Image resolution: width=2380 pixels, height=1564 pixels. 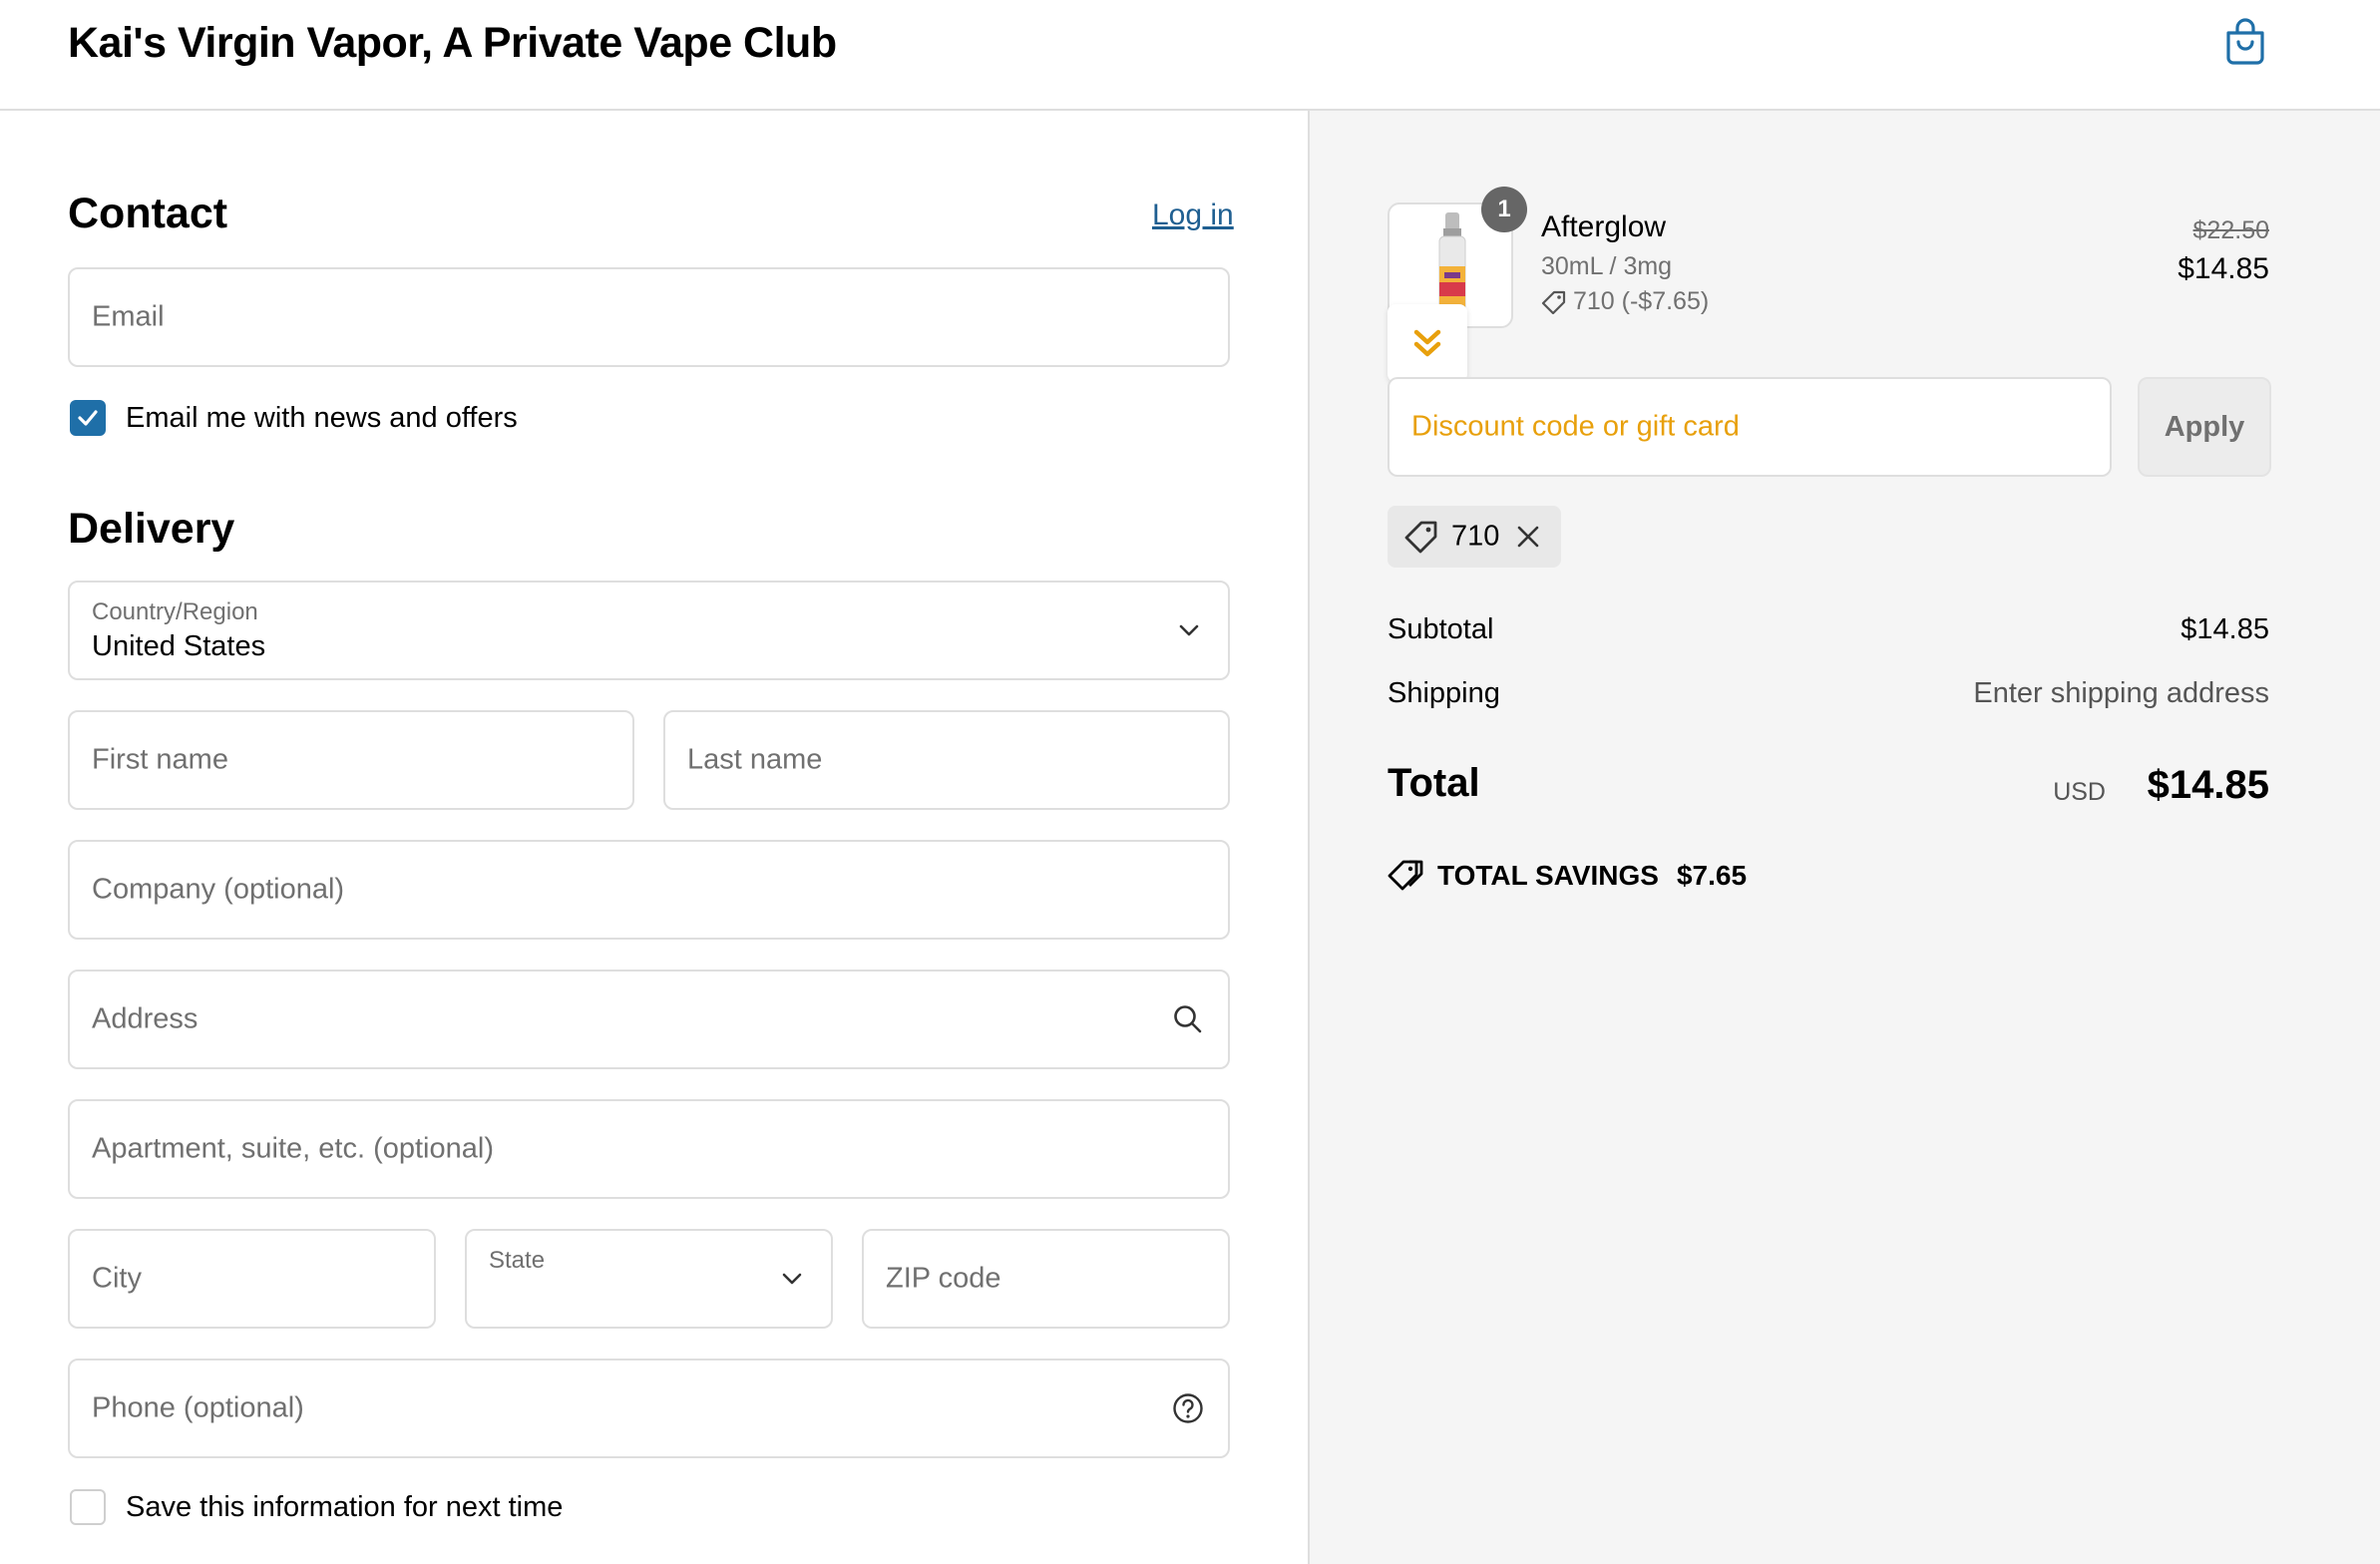 I want to click on coupon-extension-widget, so click(x=1427, y=343).